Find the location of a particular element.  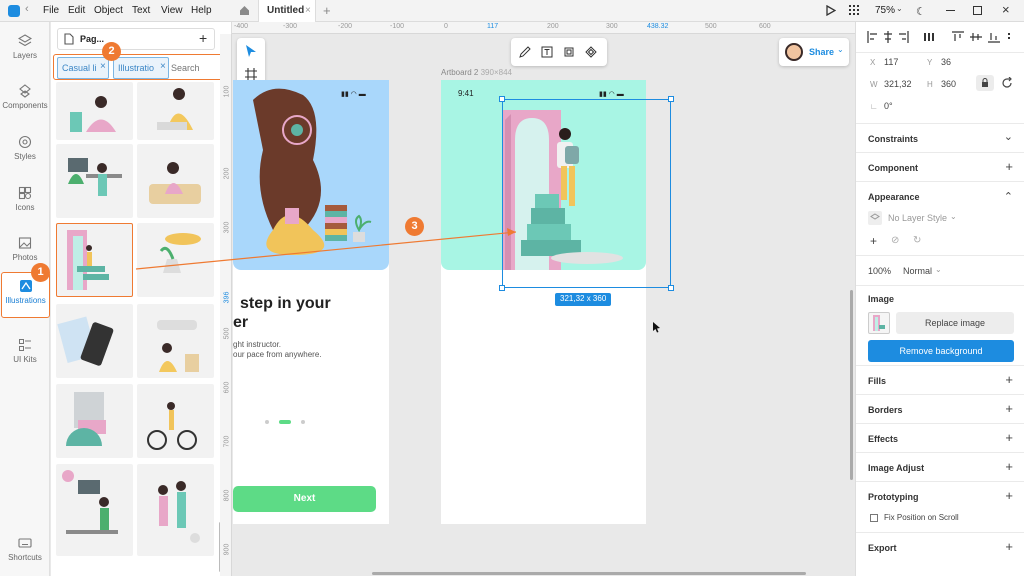

text-box-icon is located at coordinates (547, 52).